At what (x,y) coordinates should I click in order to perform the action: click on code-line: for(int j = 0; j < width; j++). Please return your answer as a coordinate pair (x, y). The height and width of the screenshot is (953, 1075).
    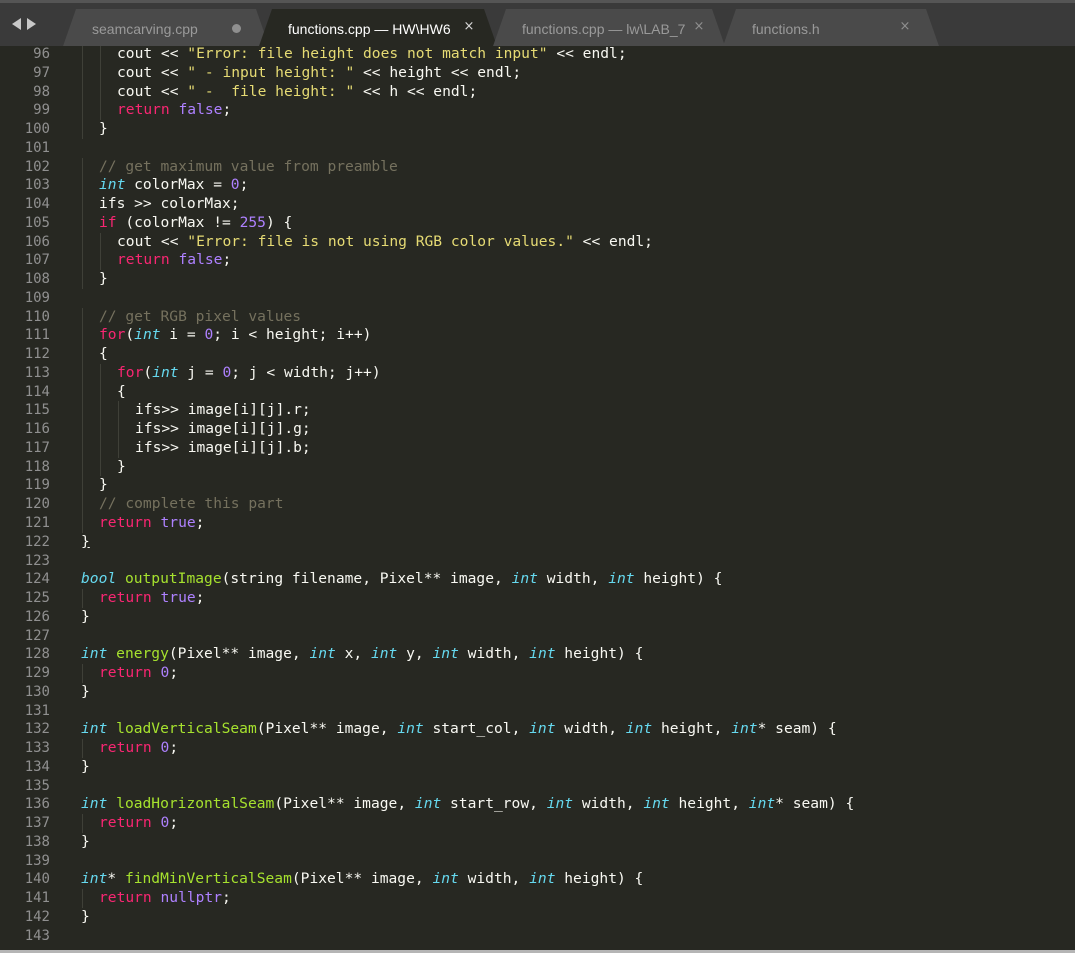
    Looking at the image, I should click on (249, 373).